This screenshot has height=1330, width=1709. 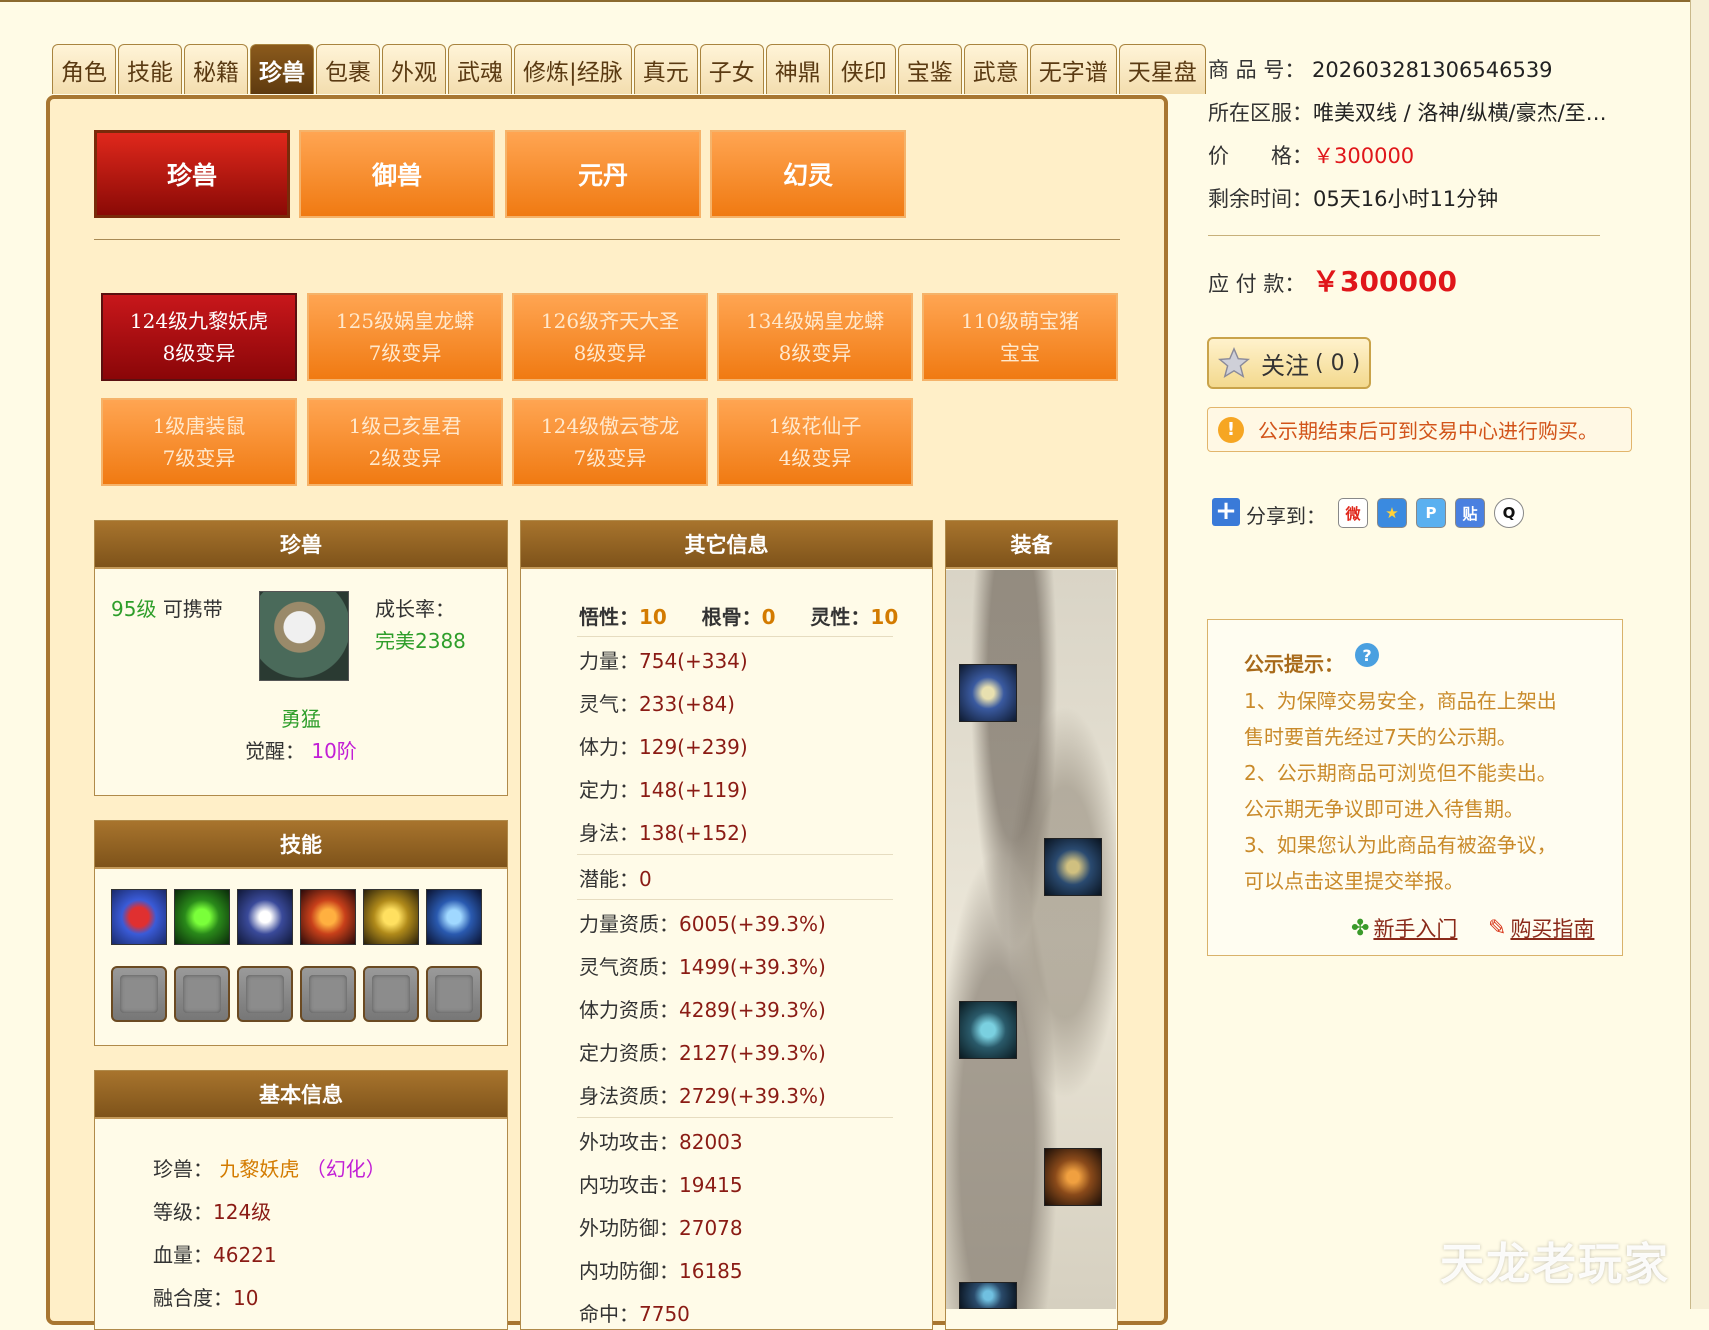 What do you see at coordinates (193, 1298) in the screenshot?
I see `basic-fusion-label: 融合度：` at bounding box center [193, 1298].